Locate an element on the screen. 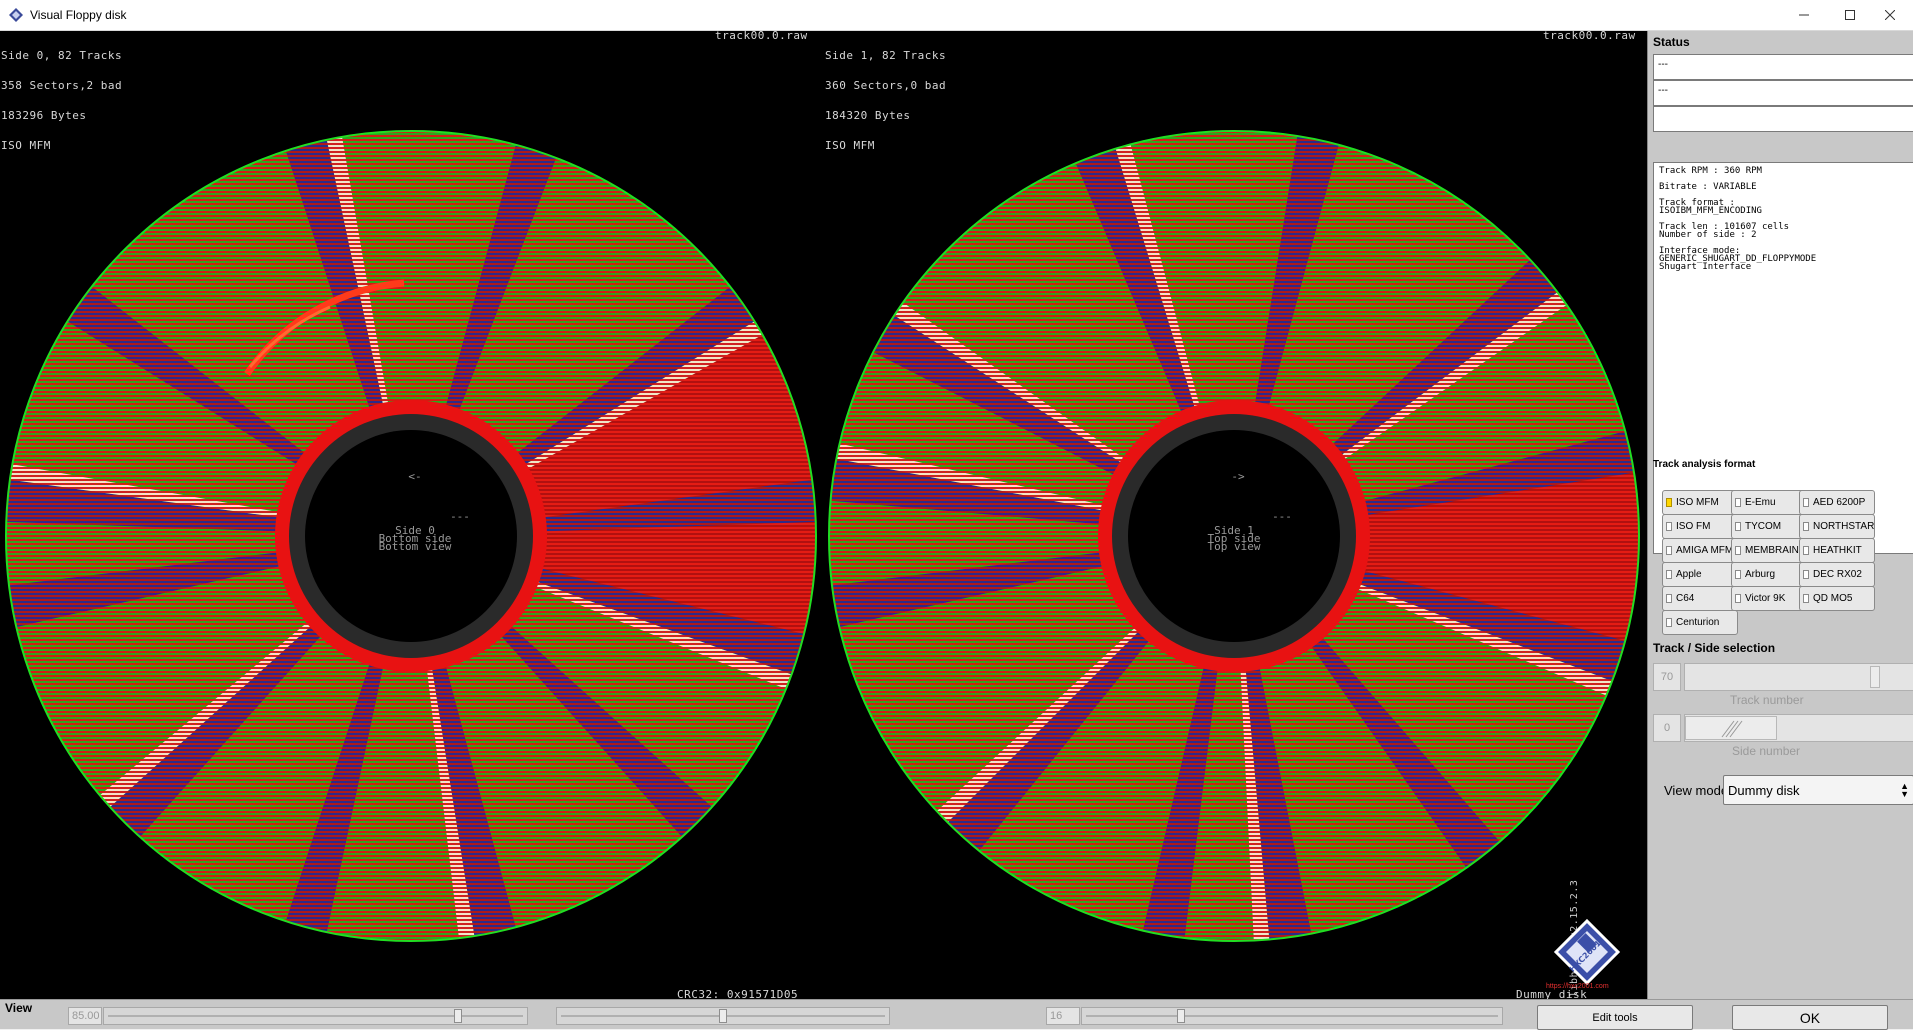  maximize-icon is located at coordinates (1850, 15).